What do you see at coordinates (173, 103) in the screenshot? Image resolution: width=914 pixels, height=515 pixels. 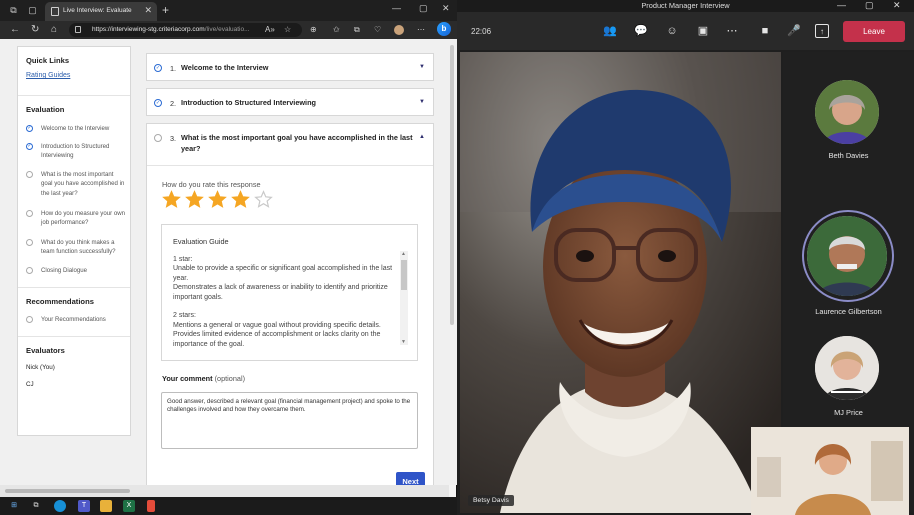 I see `question-number: 2.` at bounding box center [173, 103].